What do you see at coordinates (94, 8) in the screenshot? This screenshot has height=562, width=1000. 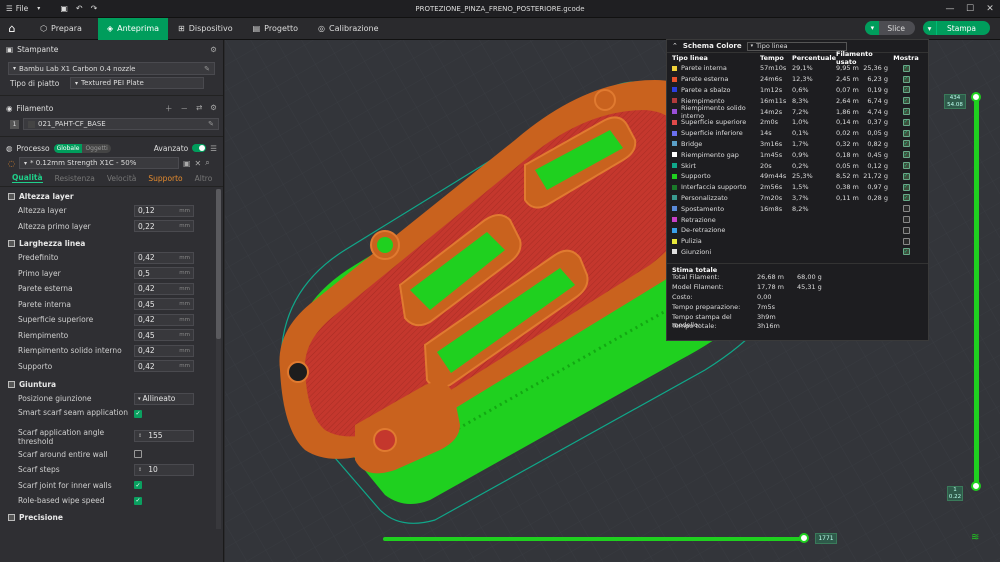 I see `redo-icon: ↷` at bounding box center [94, 8].